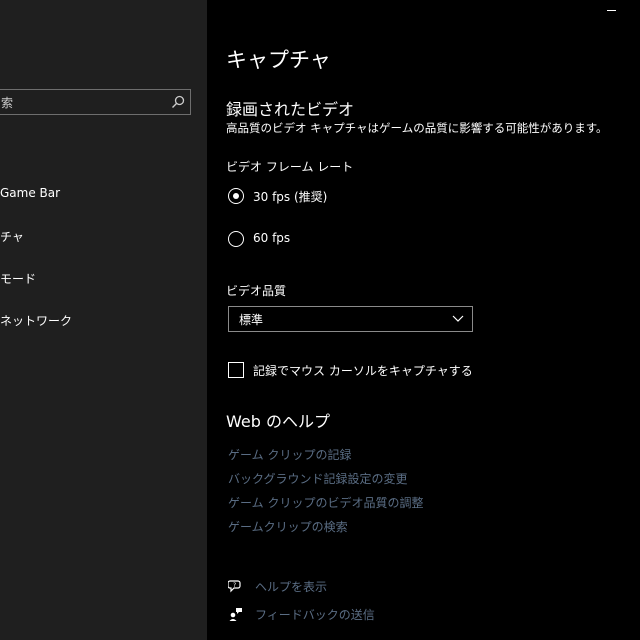  I want to click on help-link-find-clips: ゲームクリップの検索, so click(288, 526).